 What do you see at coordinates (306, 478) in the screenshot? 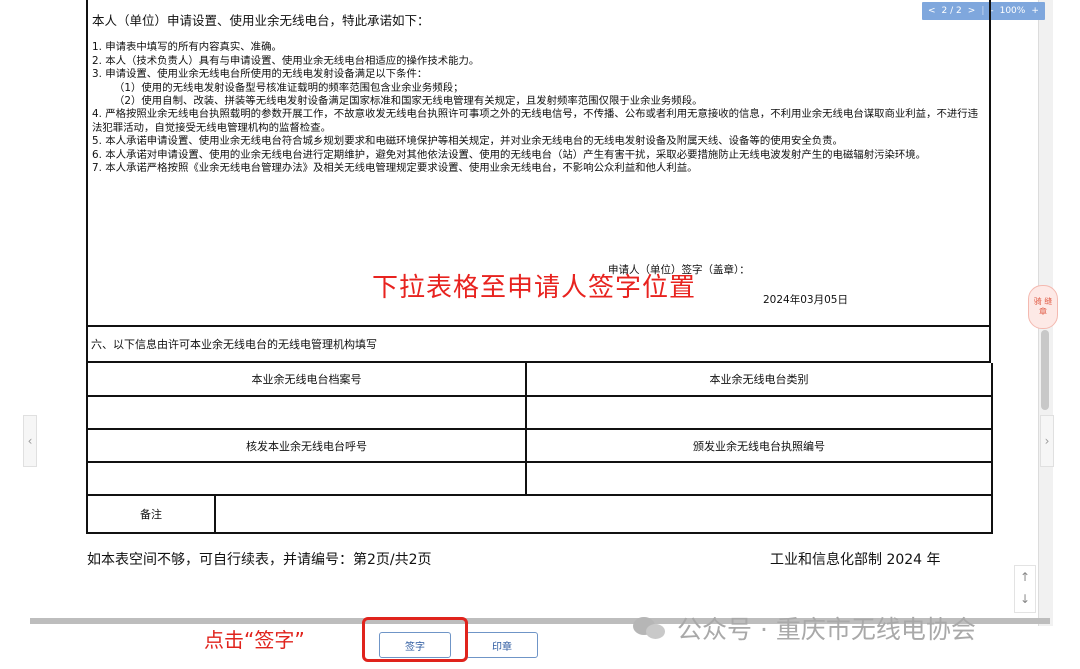
I see `call-sign-cell` at bounding box center [306, 478].